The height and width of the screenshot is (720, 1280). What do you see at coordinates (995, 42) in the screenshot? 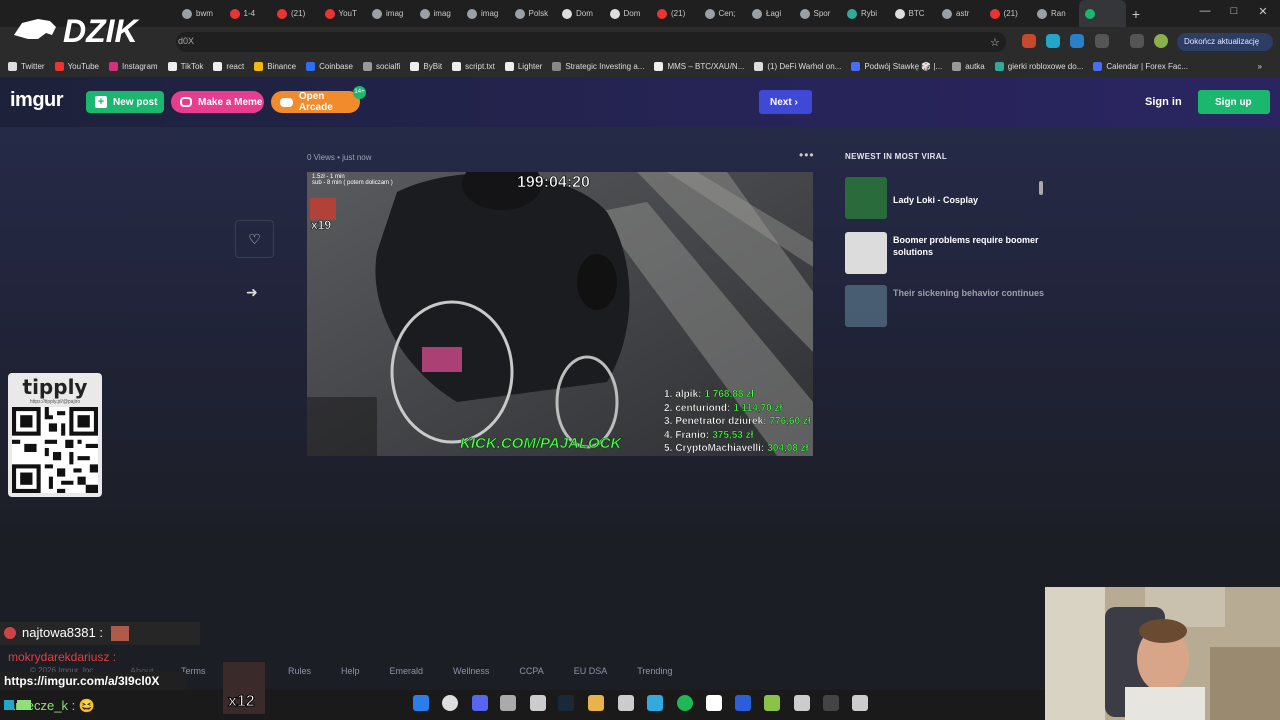
I see `star-icon: ☆` at bounding box center [995, 42].